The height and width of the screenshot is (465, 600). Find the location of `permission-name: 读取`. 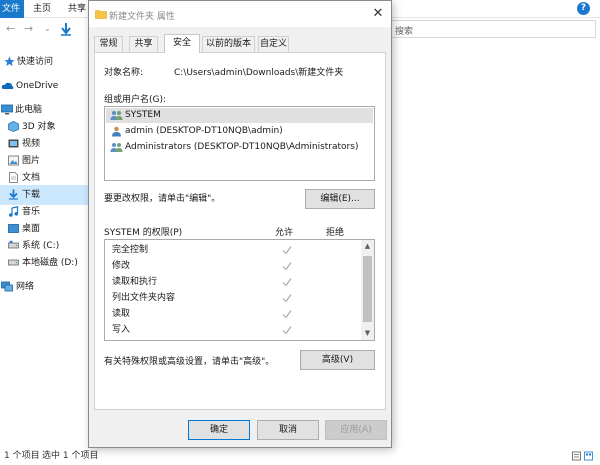

permission-name: 读取 is located at coordinates (121, 314).